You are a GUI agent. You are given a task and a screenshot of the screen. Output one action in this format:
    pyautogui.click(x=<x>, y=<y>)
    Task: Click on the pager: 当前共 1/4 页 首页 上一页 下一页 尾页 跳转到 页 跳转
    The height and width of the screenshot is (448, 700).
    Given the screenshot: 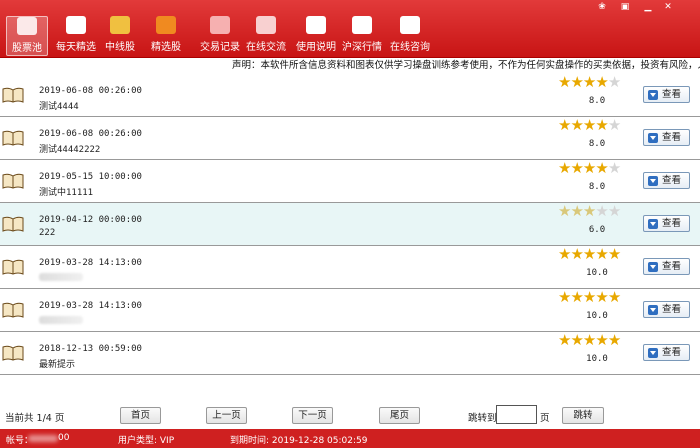 What is the action you would take?
    pyautogui.click(x=350, y=414)
    